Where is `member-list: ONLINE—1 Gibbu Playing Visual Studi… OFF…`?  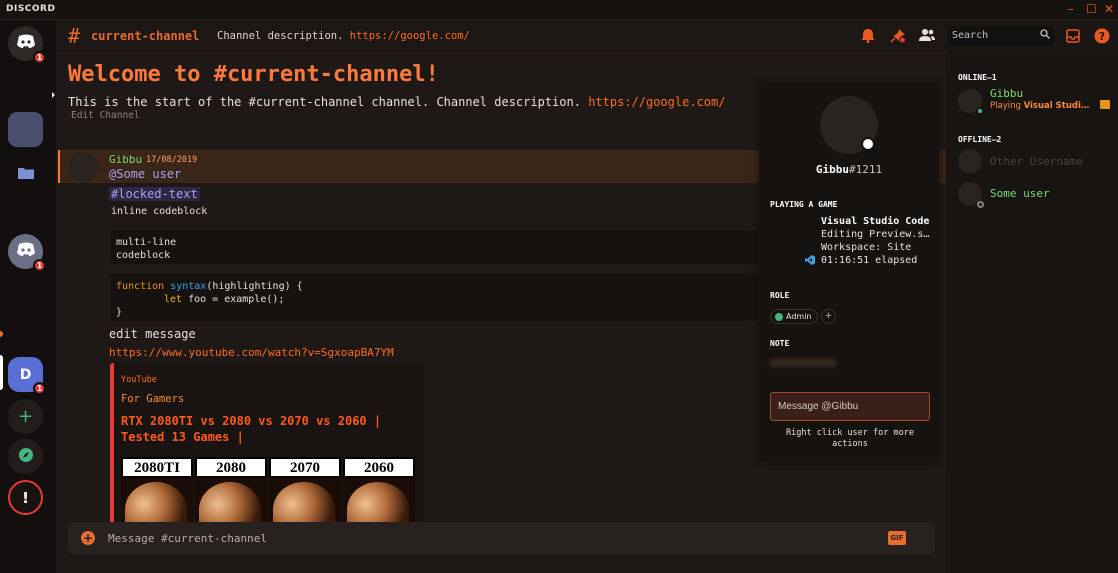 member-list: ONLINE—1 Gibbu Playing Visual Studi… OFF… is located at coordinates (1032, 313).